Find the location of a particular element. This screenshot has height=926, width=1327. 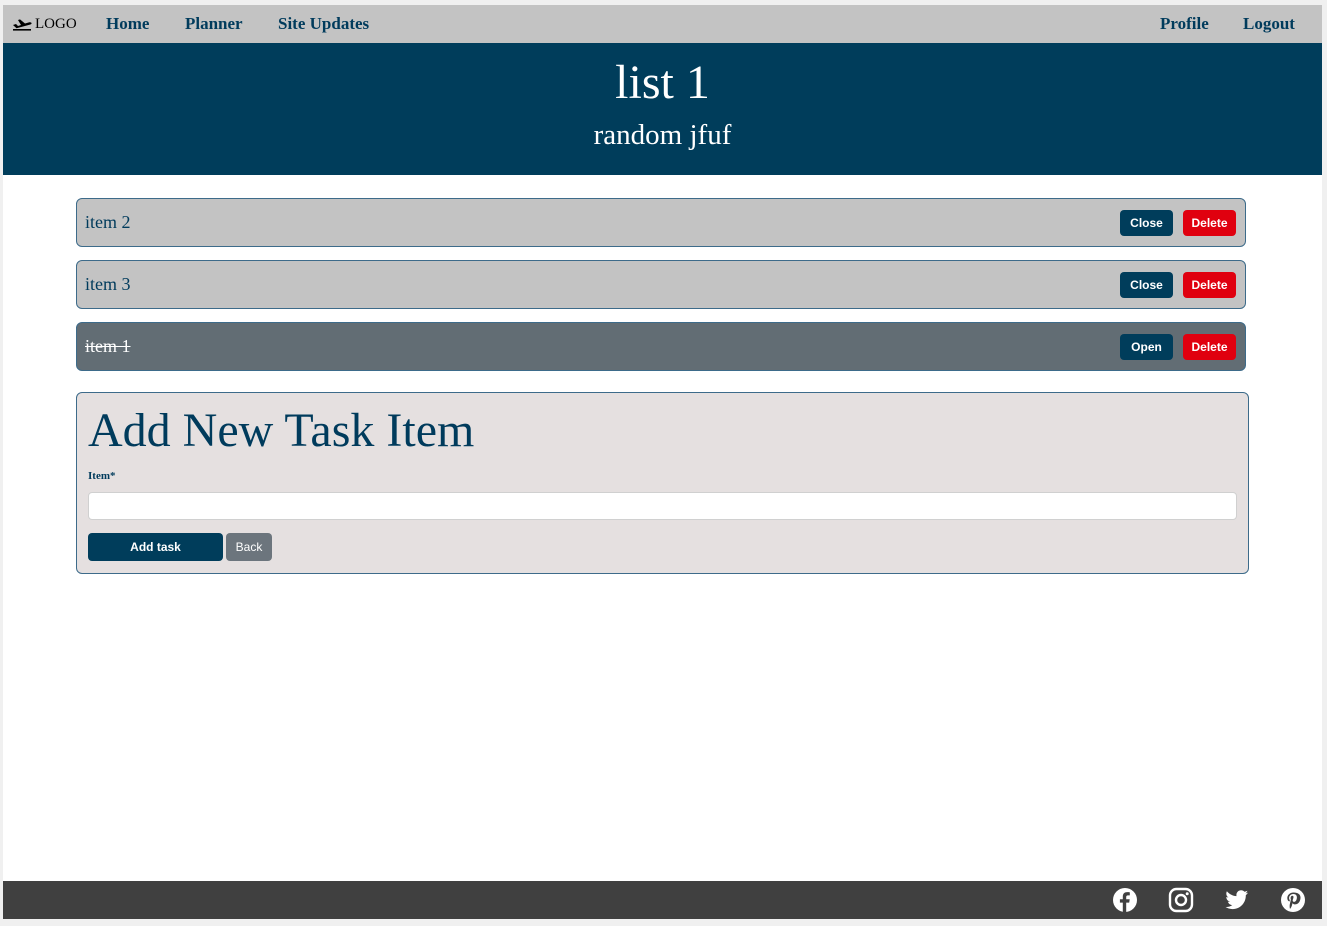

facebook-icon is located at coordinates (1125, 900).